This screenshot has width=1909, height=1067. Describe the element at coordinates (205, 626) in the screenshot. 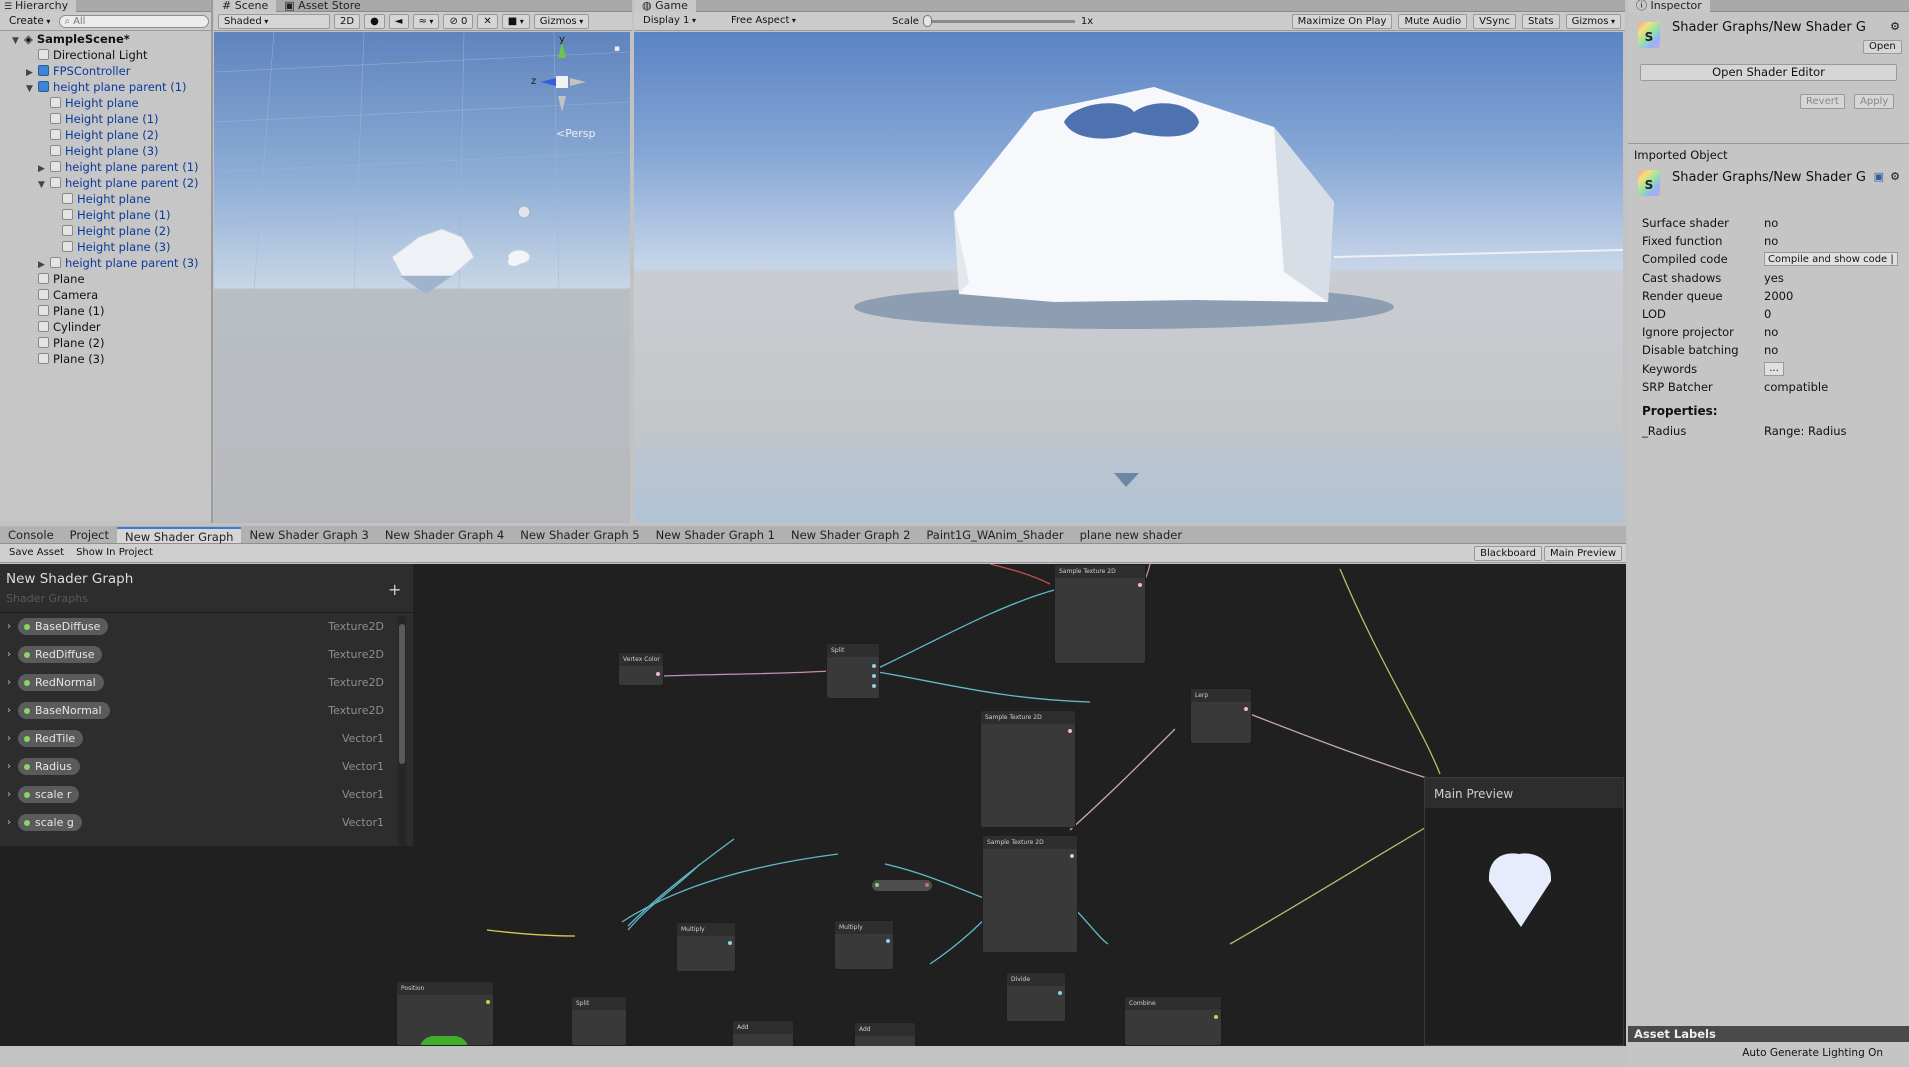

I see `blackboard-property: › BaseDiffuse Texture2D` at that location.